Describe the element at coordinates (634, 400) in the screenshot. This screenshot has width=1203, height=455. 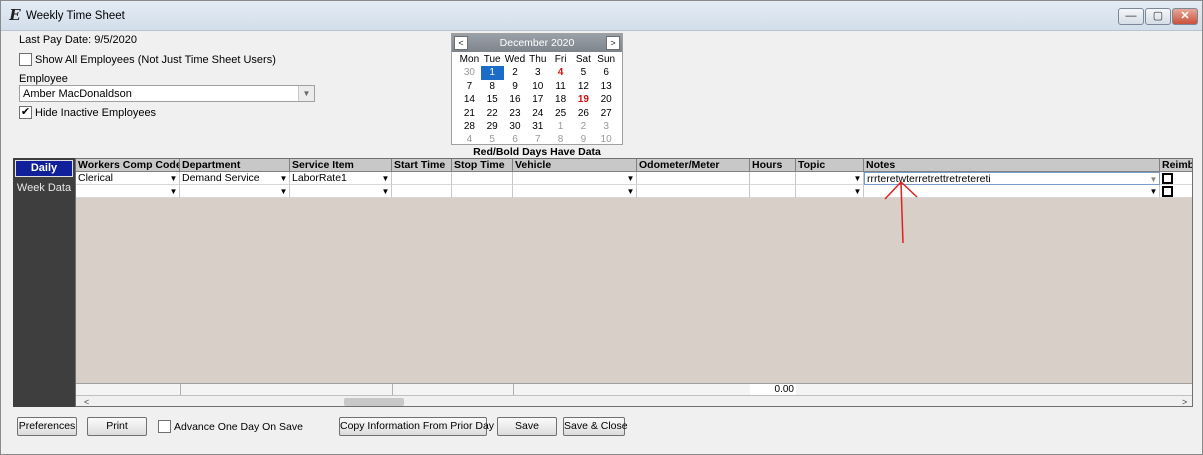
I see `horizontal-scrollbar: < >` at that location.